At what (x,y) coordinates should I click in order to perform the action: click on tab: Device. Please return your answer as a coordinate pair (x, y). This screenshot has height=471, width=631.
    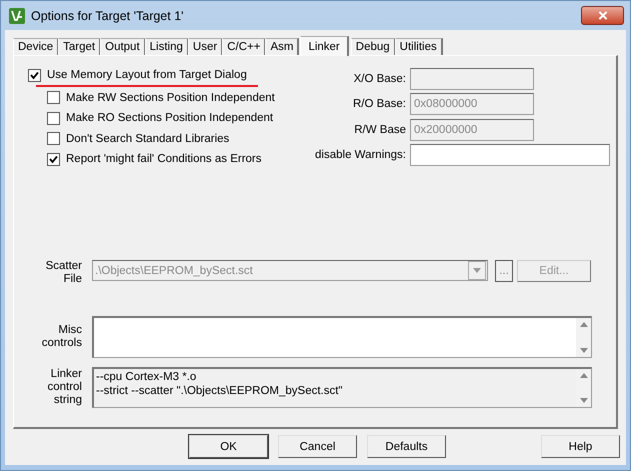
    Looking at the image, I should click on (36, 46).